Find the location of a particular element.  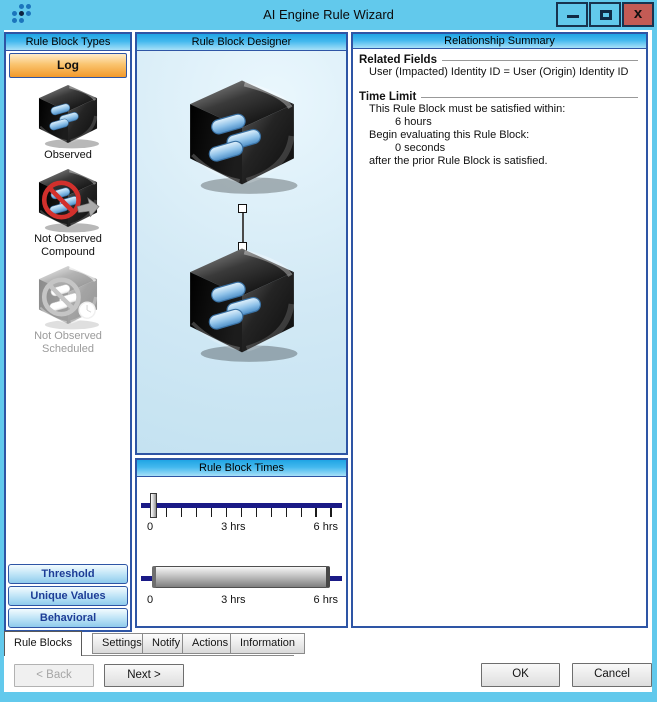

not-observed-compound-type-item: Not Observed Compound is located at coordinates (68, 210).